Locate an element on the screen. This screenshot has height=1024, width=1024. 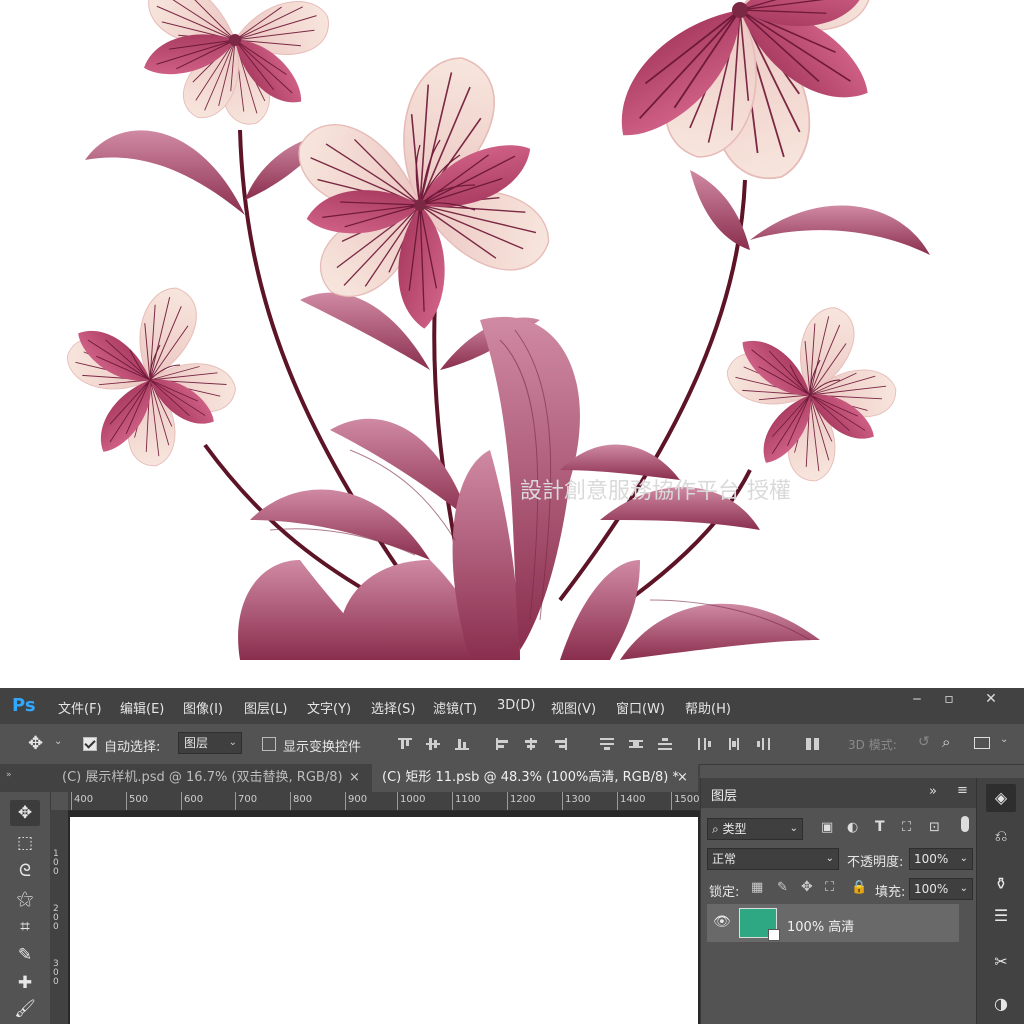
layers-panel-icon: ◈ is located at coordinates (1001, 798).